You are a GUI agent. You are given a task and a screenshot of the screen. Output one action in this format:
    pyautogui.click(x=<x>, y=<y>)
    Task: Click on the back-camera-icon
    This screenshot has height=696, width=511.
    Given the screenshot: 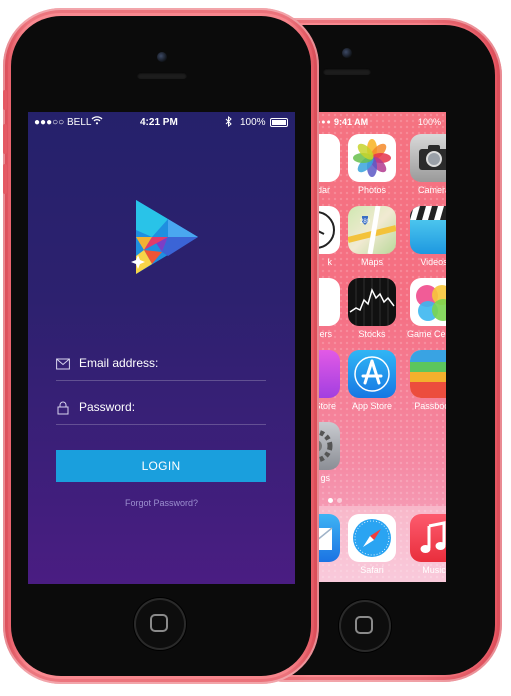 What is the action you would take?
    pyautogui.click(x=347, y=53)
    